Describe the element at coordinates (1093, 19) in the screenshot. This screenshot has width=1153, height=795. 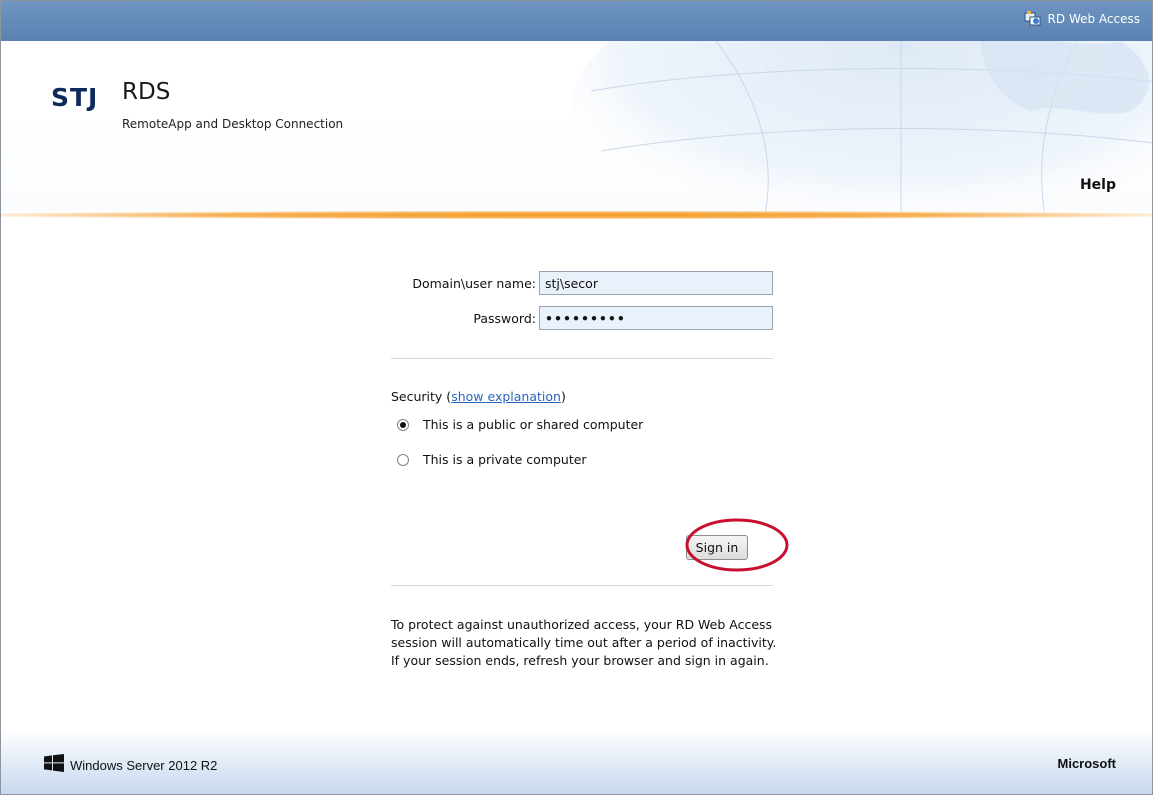
I see `rd-web-access-title: RD Web Access` at that location.